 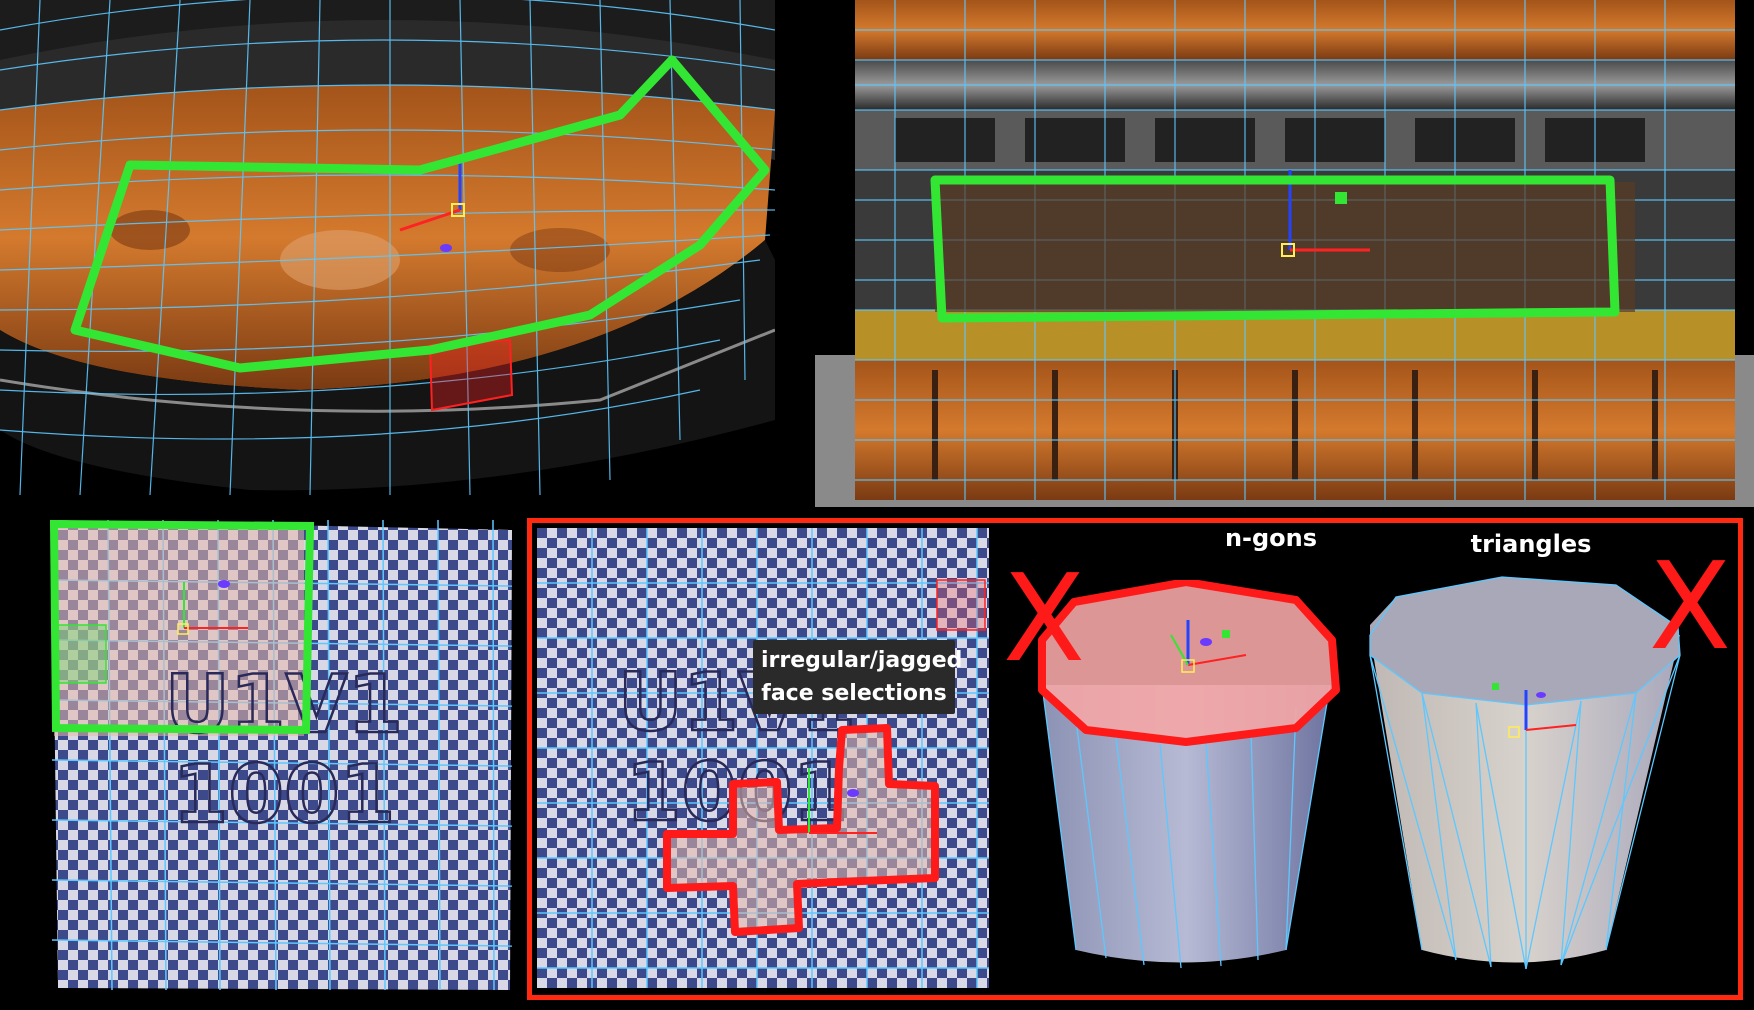 What do you see at coordinates (862, 660) in the screenshot?
I see `tooltip-line-1: irregular/jagged` at bounding box center [862, 660].